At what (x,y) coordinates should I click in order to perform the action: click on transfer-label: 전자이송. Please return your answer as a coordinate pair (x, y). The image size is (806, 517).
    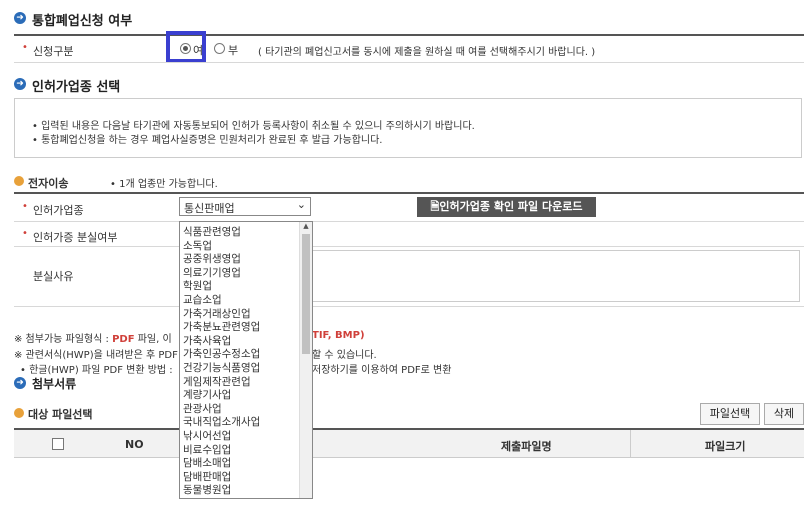
    Looking at the image, I should click on (48, 183).